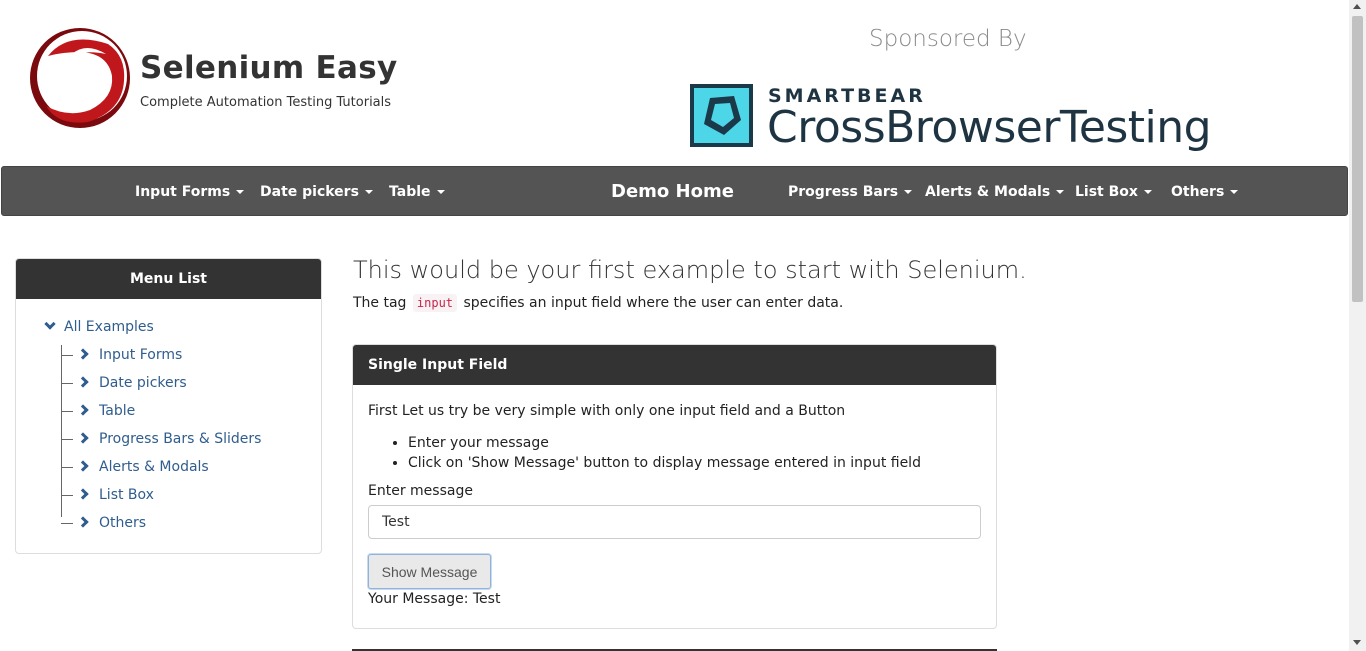 This screenshot has width=1366, height=651. Describe the element at coordinates (141, 355) in the screenshot. I see `sidebar-item-label: Input Forms` at that location.